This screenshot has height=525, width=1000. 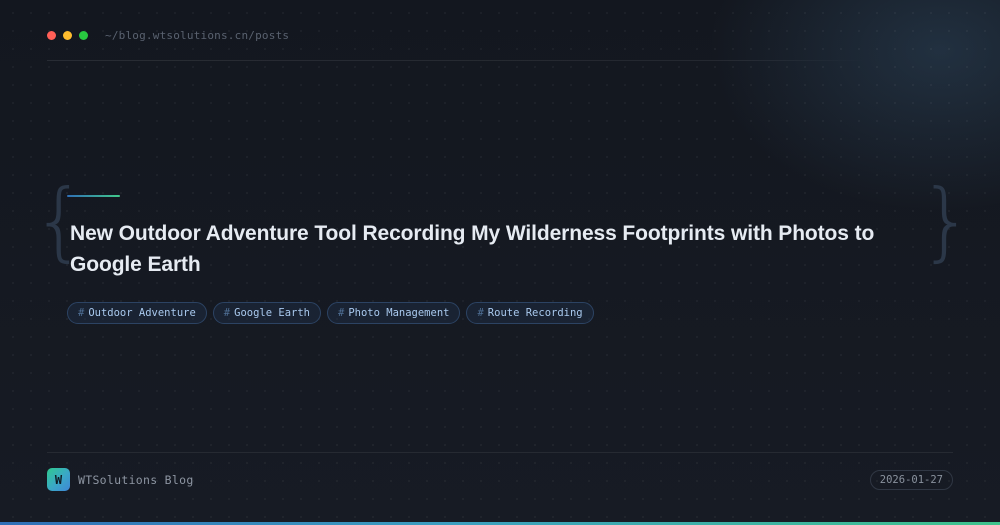 I want to click on tag-label: Photo Management, so click(x=399, y=313).